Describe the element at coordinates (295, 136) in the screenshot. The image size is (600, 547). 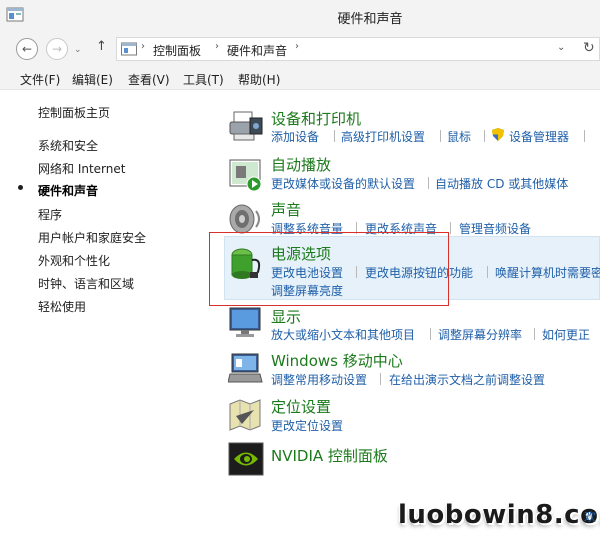
I see `add-device-link: 添加设备` at that location.